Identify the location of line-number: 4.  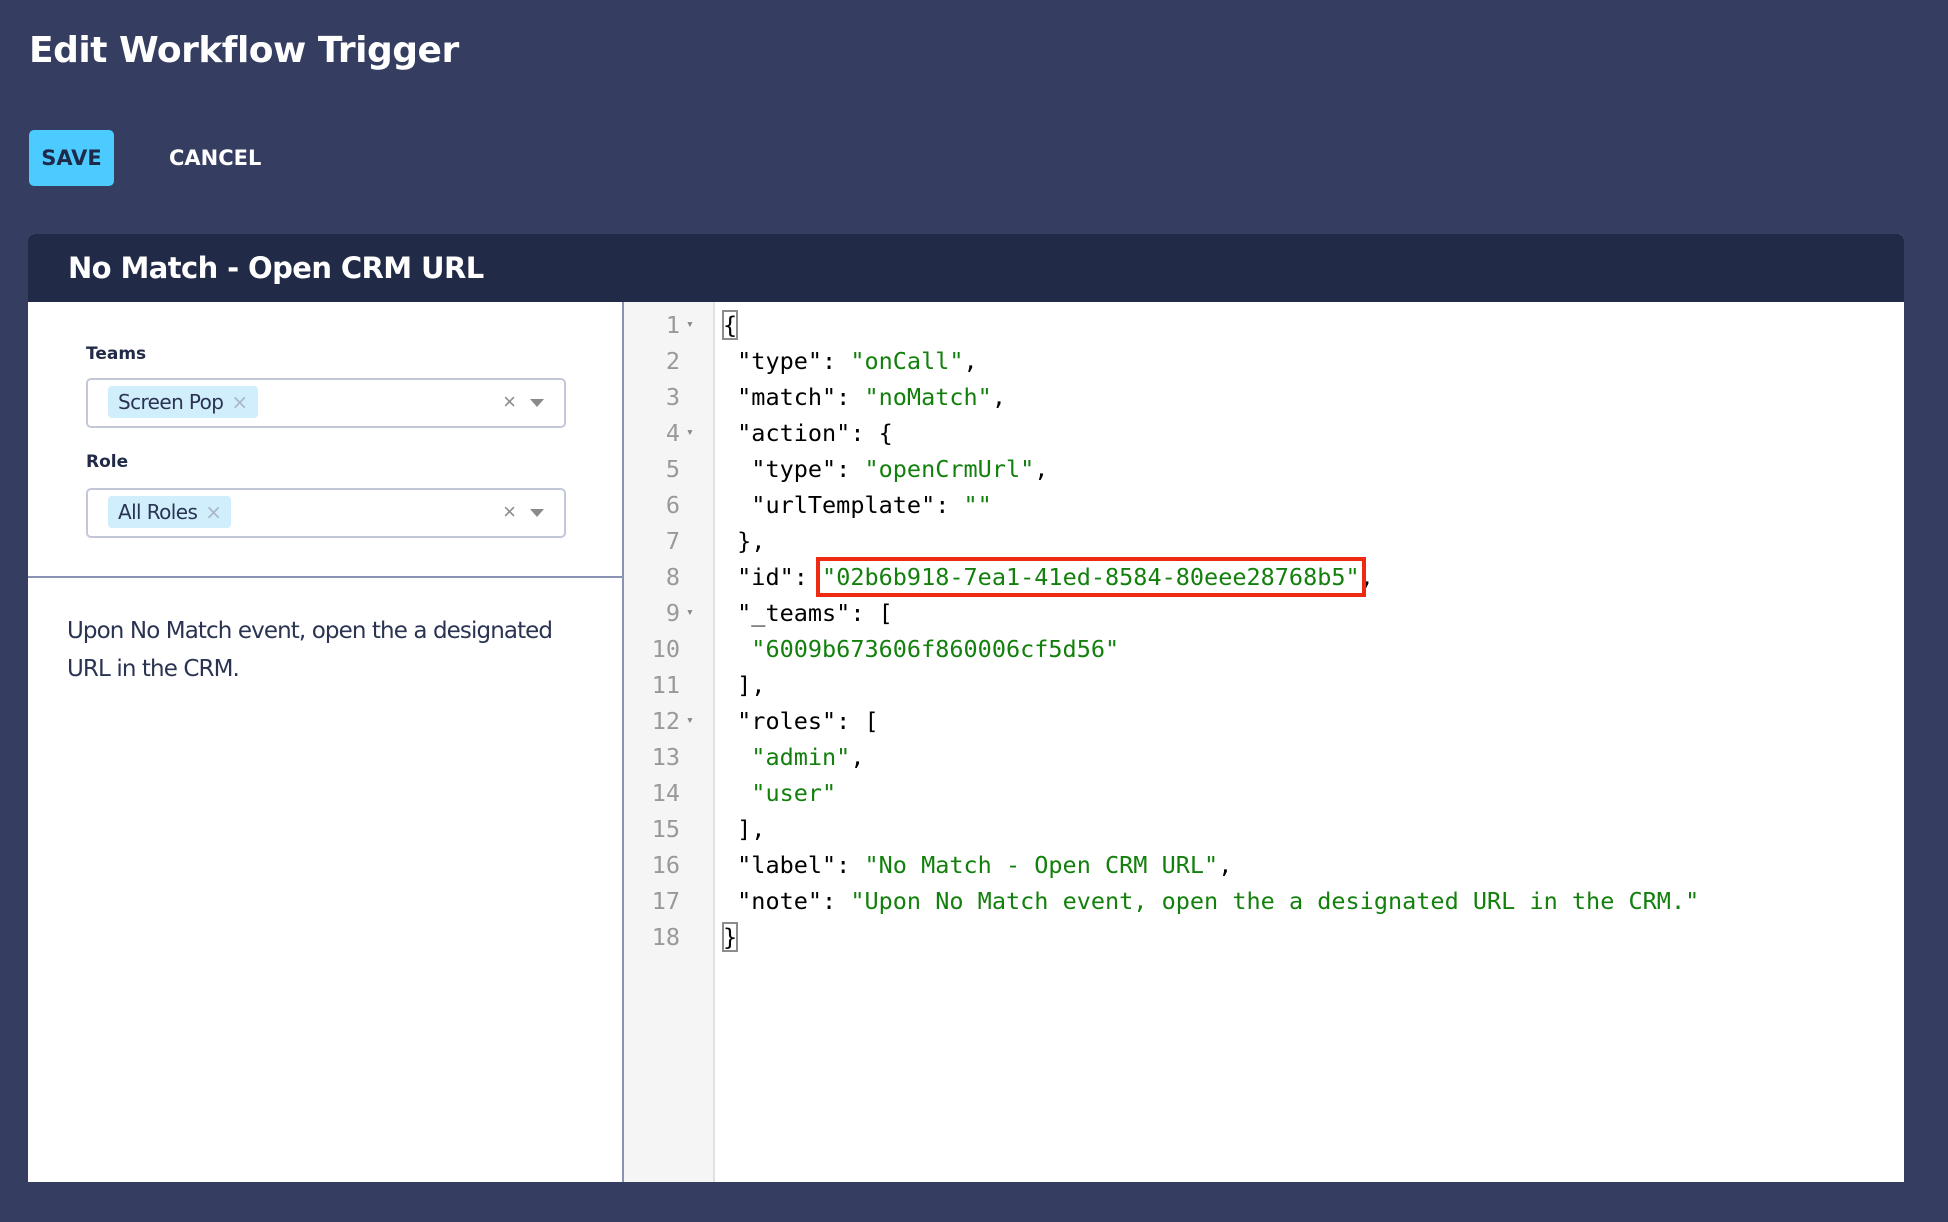
(672, 433).